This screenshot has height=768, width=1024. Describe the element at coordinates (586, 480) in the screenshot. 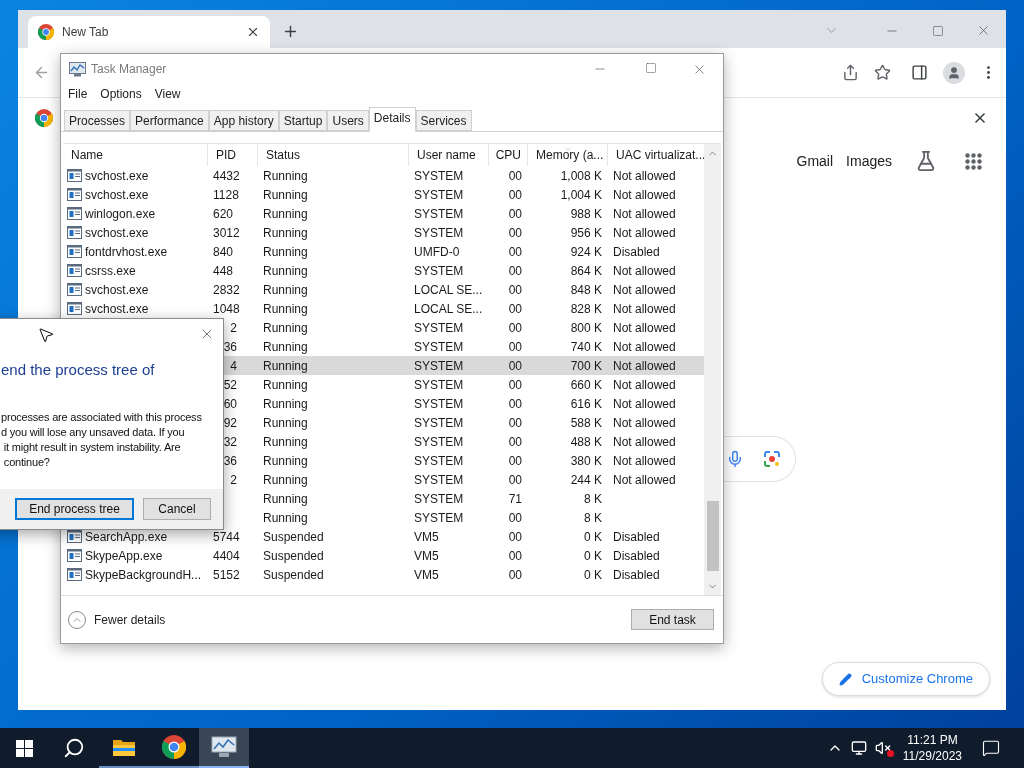

I see `memory-cell-text: 244 K` at that location.